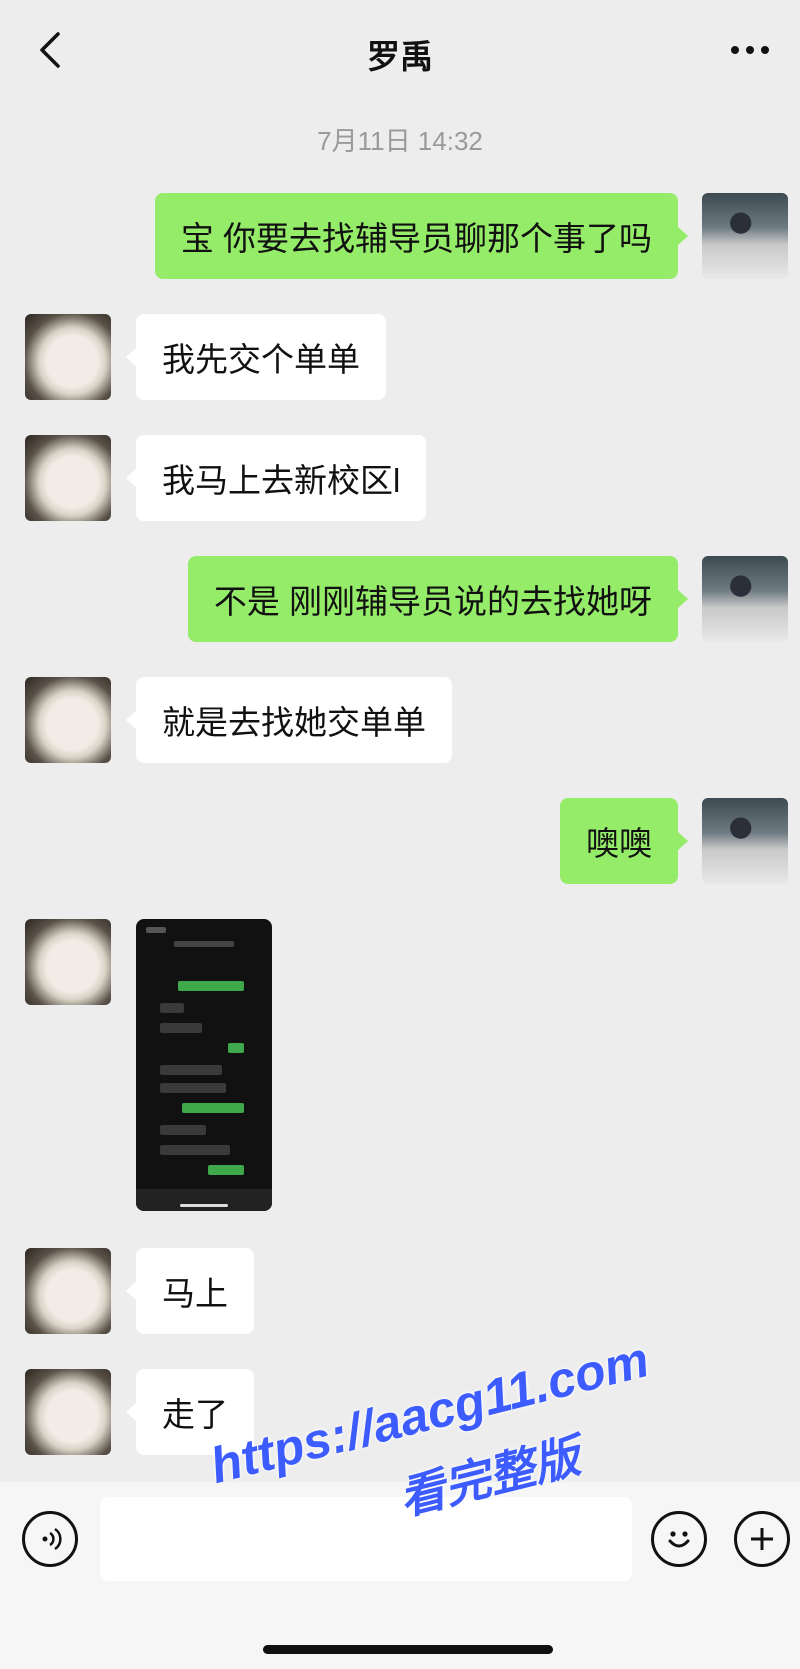  Describe the element at coordinates (400, 141) in the screenshot. I see `message-timestamp: 7月11日 14:32` at that location.